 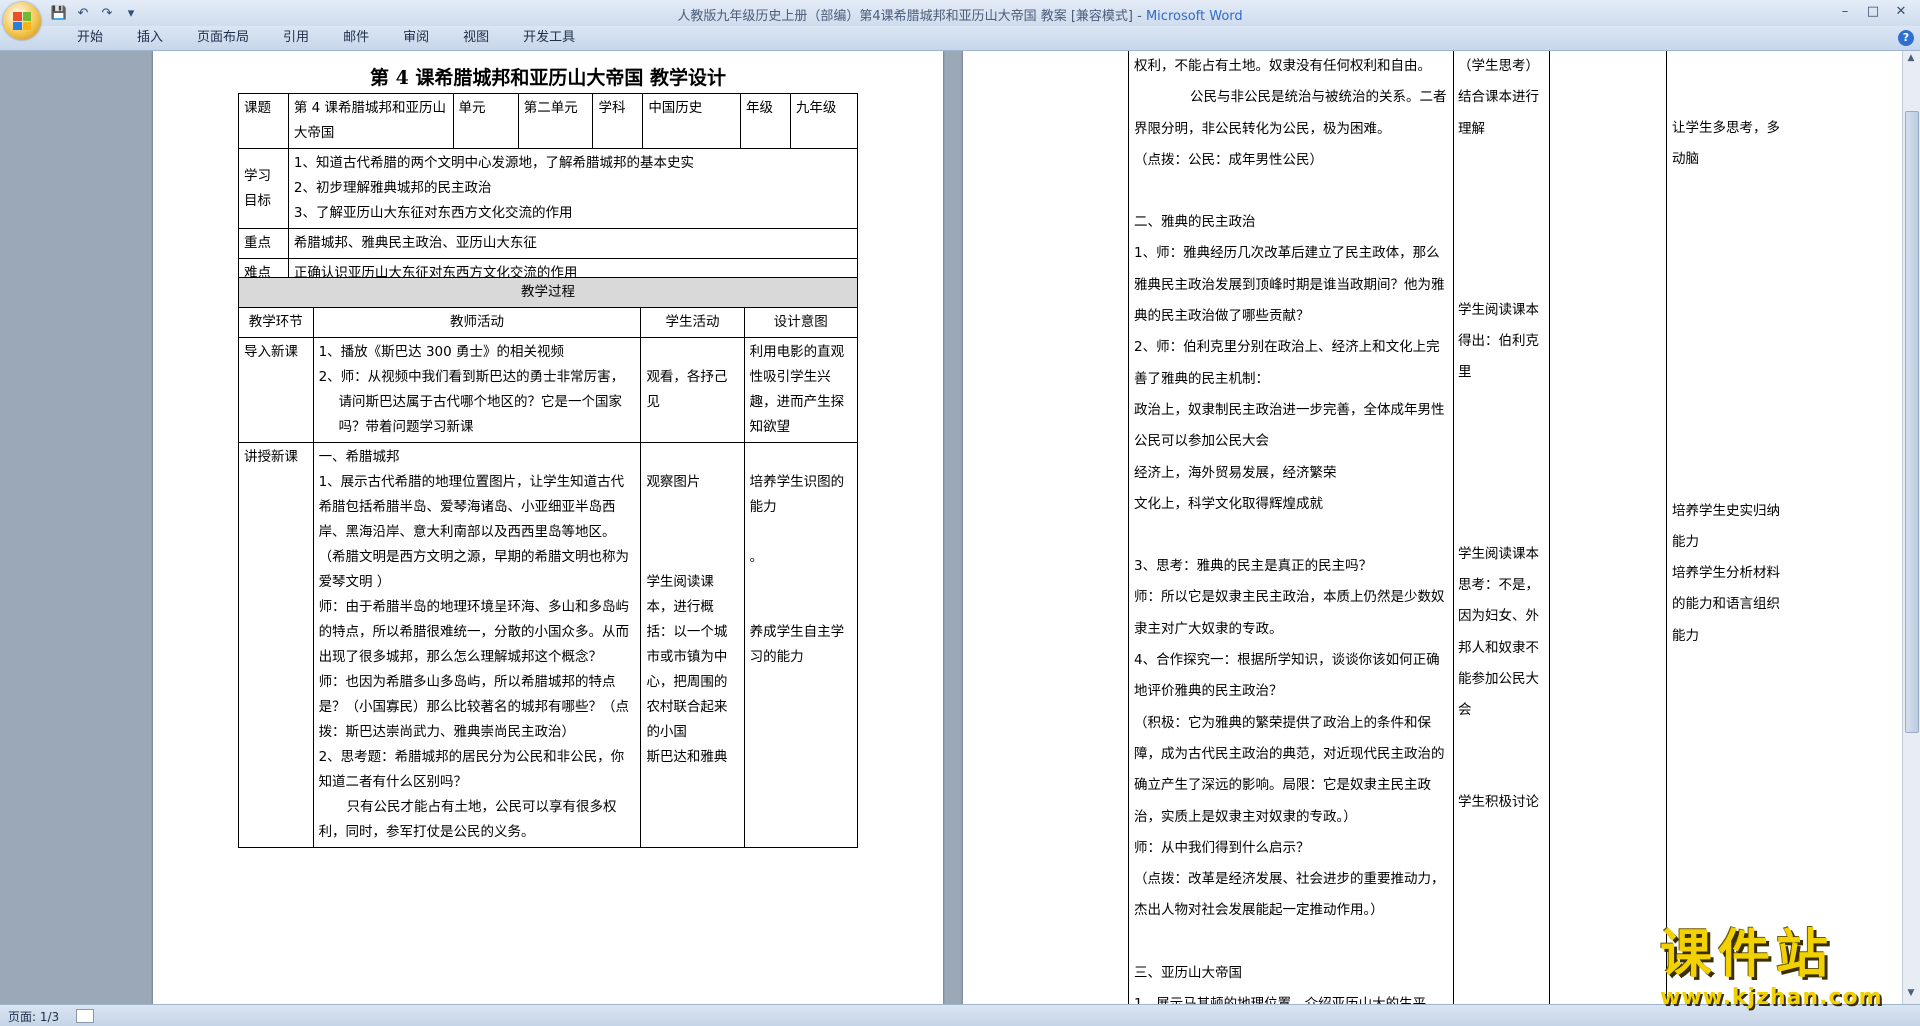 I want to click on text-line: 权利，不能占有土地。奴隶没有任何权利和自由。, so click(x=1282, y=66).